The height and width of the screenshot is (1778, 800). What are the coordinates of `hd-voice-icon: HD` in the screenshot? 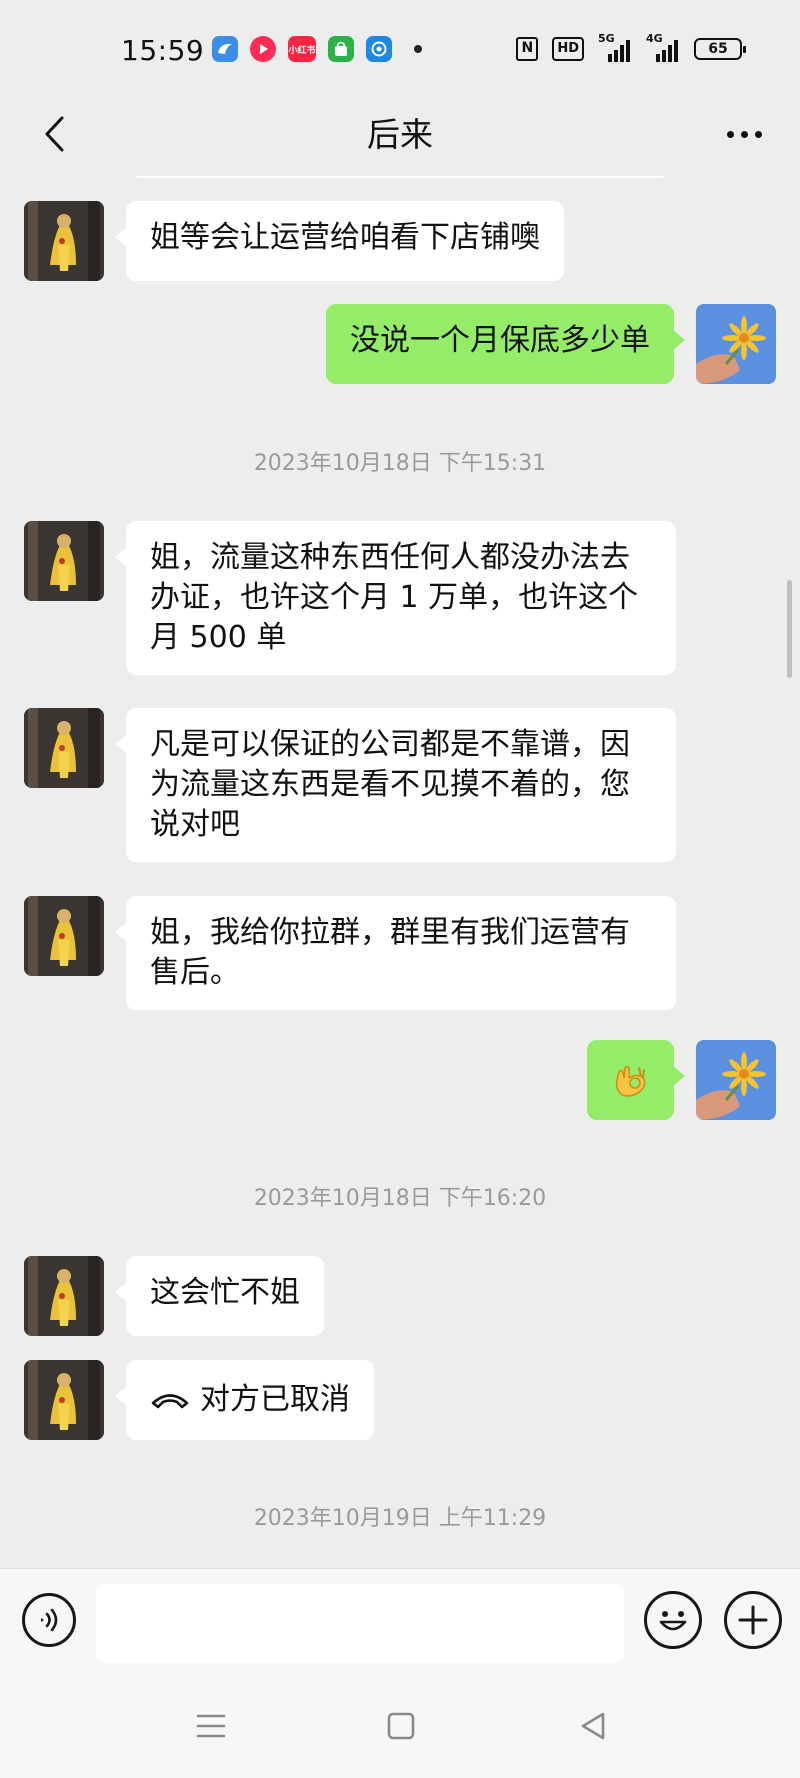 It's located at (568, 49).